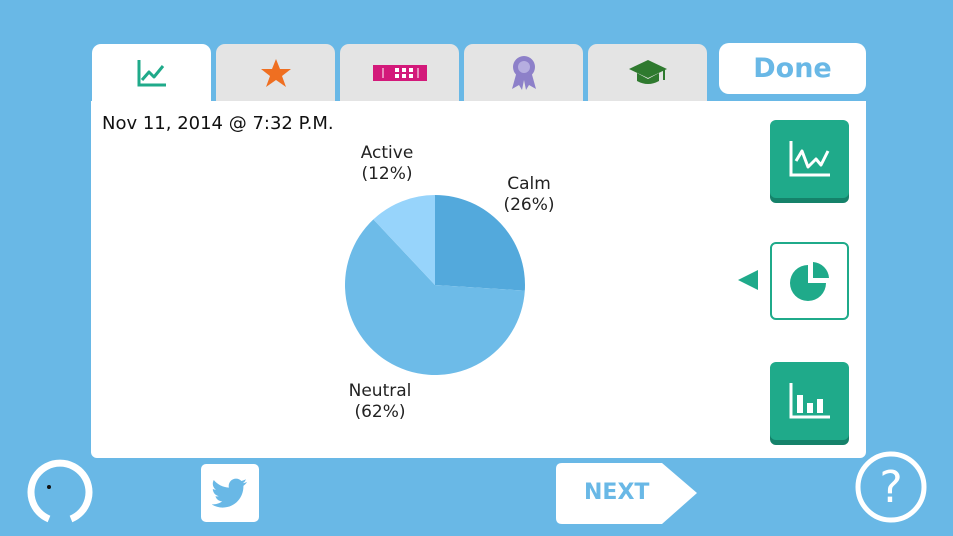 The height and width of the screenshot is (536, 953). I want to click on line-graph-view-button, so click(809, 159).